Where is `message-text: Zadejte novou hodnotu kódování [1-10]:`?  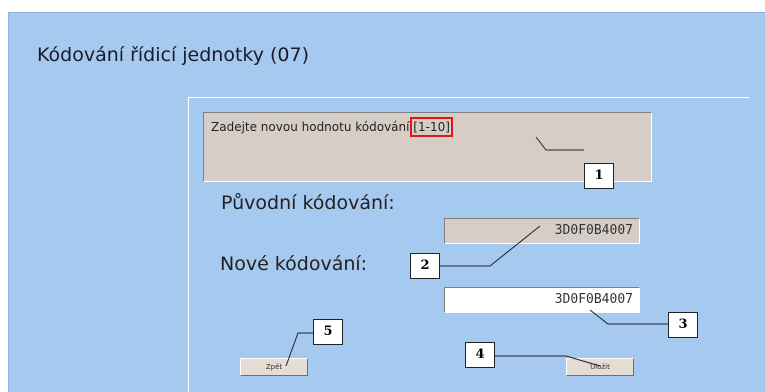
message-text: Zadejte novou hodnotu kódování [1-10]: is located at coordinates (332, 127).